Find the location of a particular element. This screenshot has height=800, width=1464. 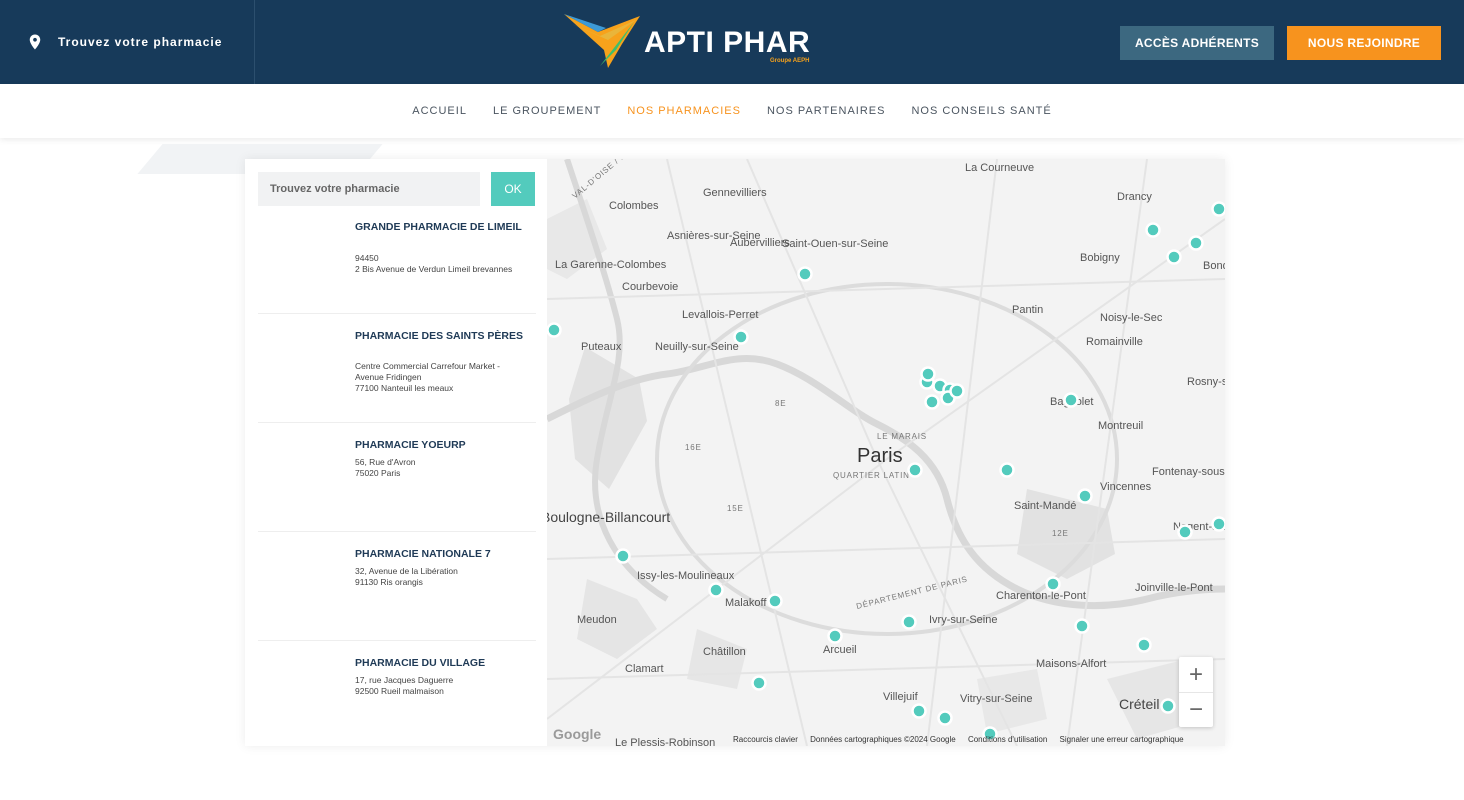

find-pharmacy-label: Trouvez votre pharmacie is located at coordinates (140, 42).